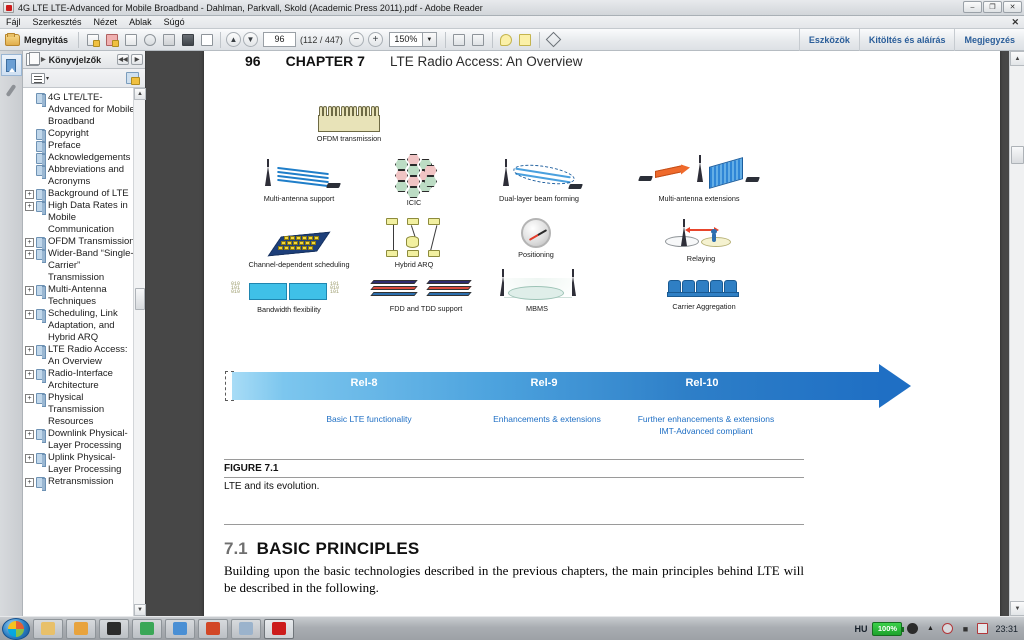  Describe the element at coordinates (83, 147) in the screenshot. I see `bookmark-item: Preface` at that location.